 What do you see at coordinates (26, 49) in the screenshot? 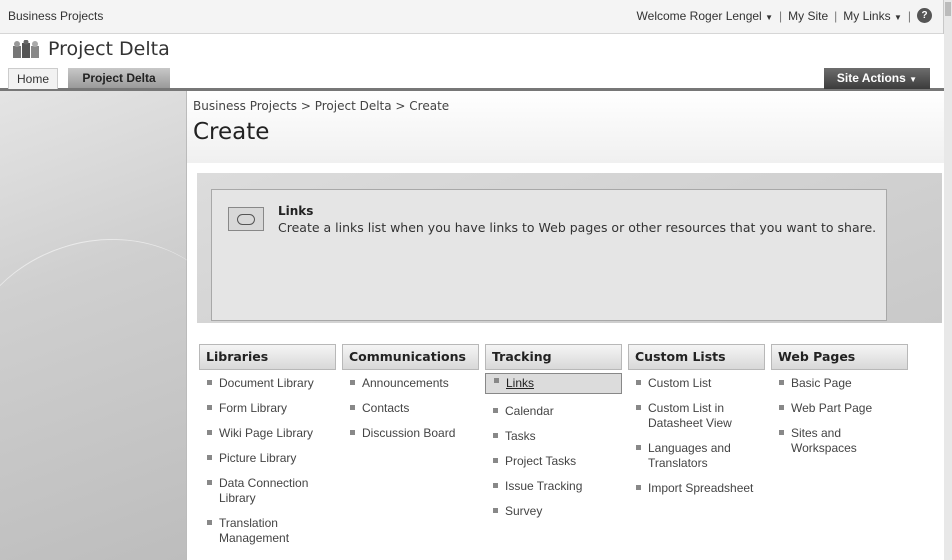
I see `site-logo-icon` at bounding box center [26, 49].